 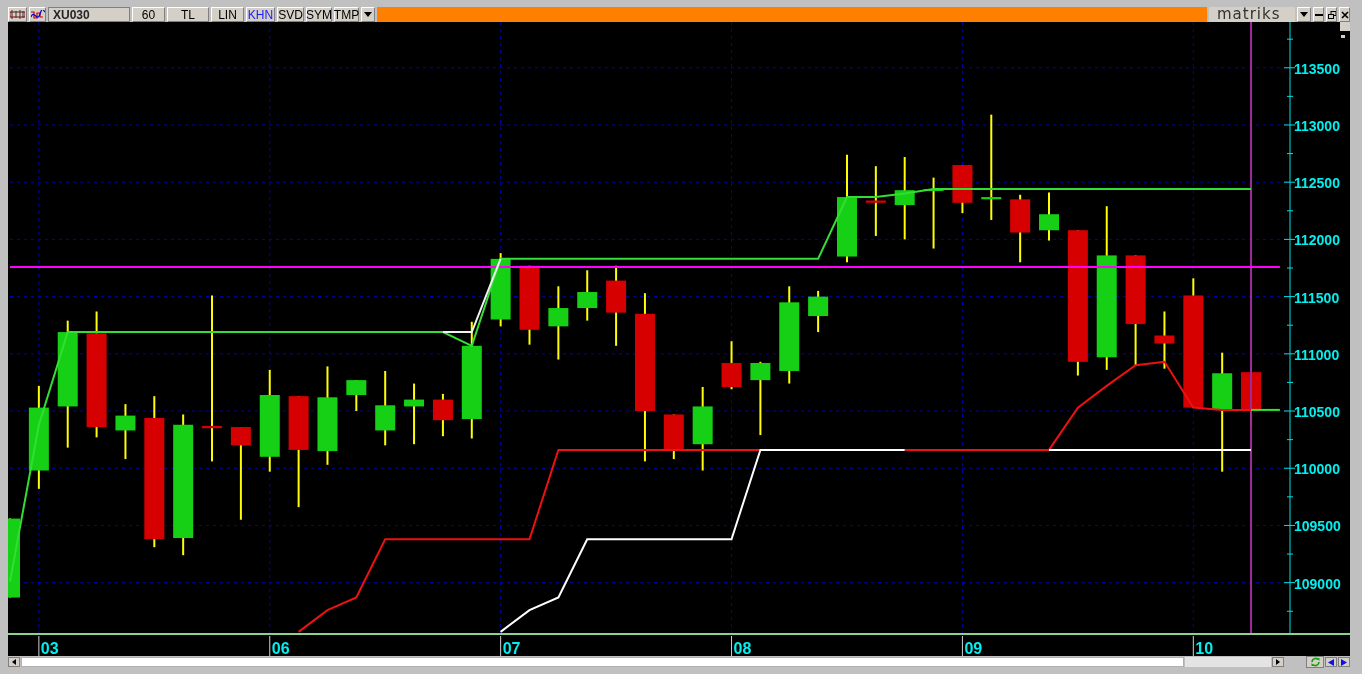 I want to click on axis-label: 110500, so click(x=1317, y=412).